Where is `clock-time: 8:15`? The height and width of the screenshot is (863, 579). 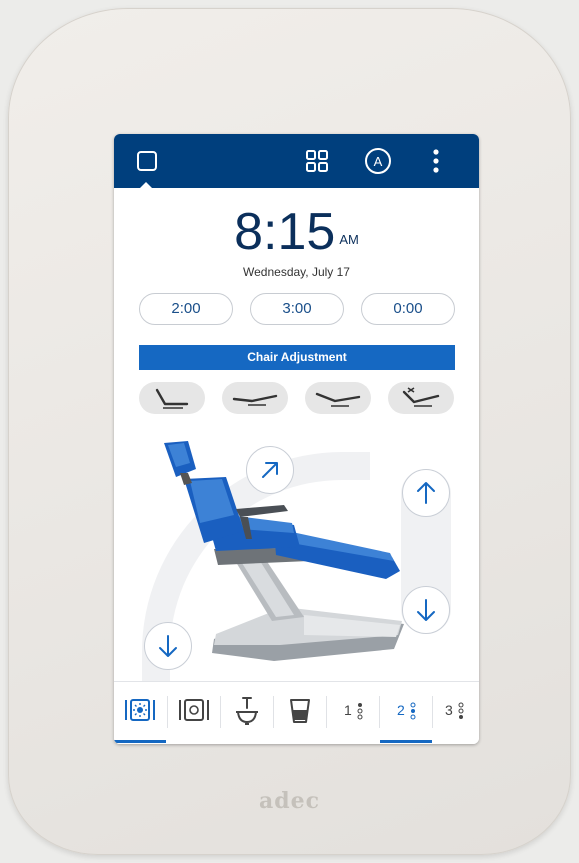 clock-time: 8:15 is located at coordinates (285, 232).